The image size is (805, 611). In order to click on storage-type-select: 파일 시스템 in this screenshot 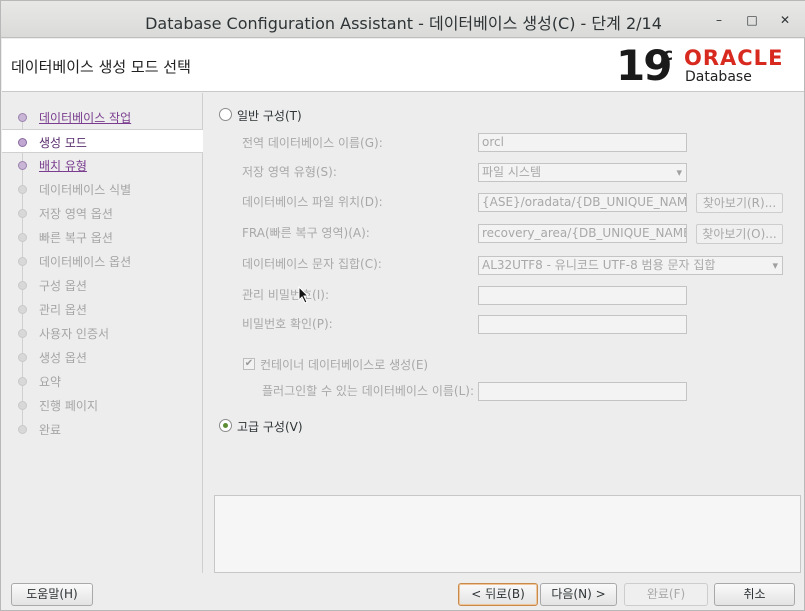, I will do `click(582, 172)`.